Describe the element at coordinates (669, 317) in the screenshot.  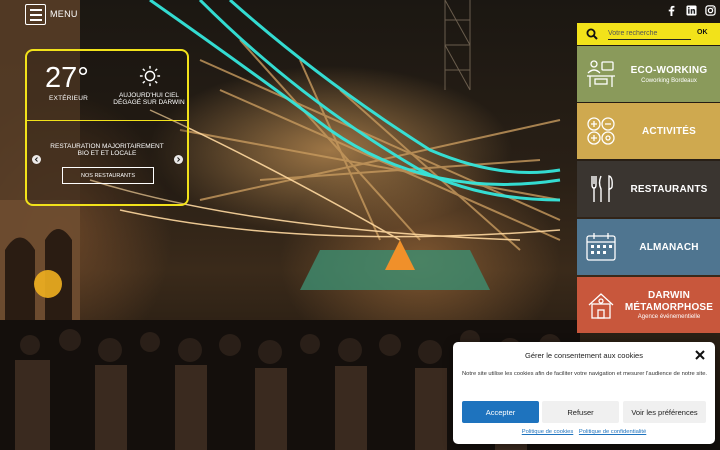
I see `tile-subtitle: Agence événementielle` at that location.